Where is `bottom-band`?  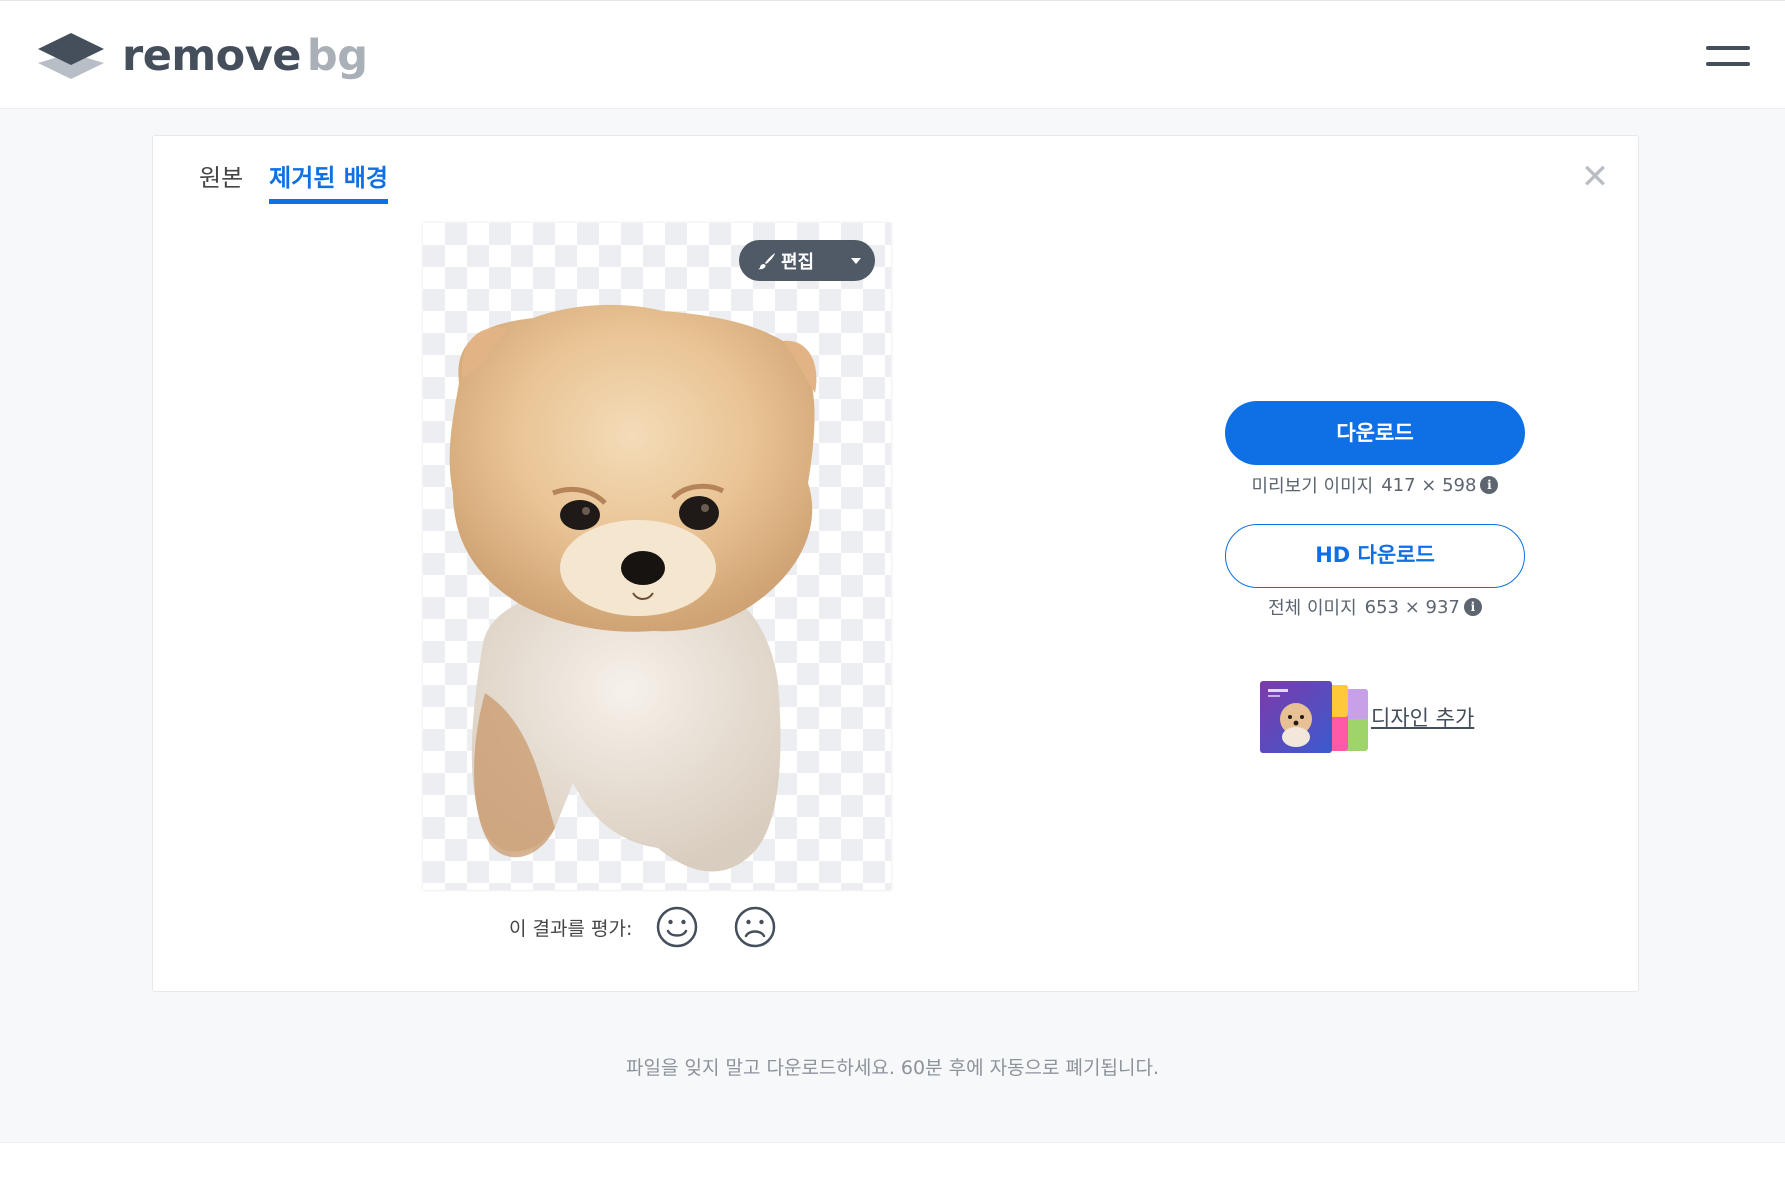
bottom-band is located at coordinates (892, 1165).